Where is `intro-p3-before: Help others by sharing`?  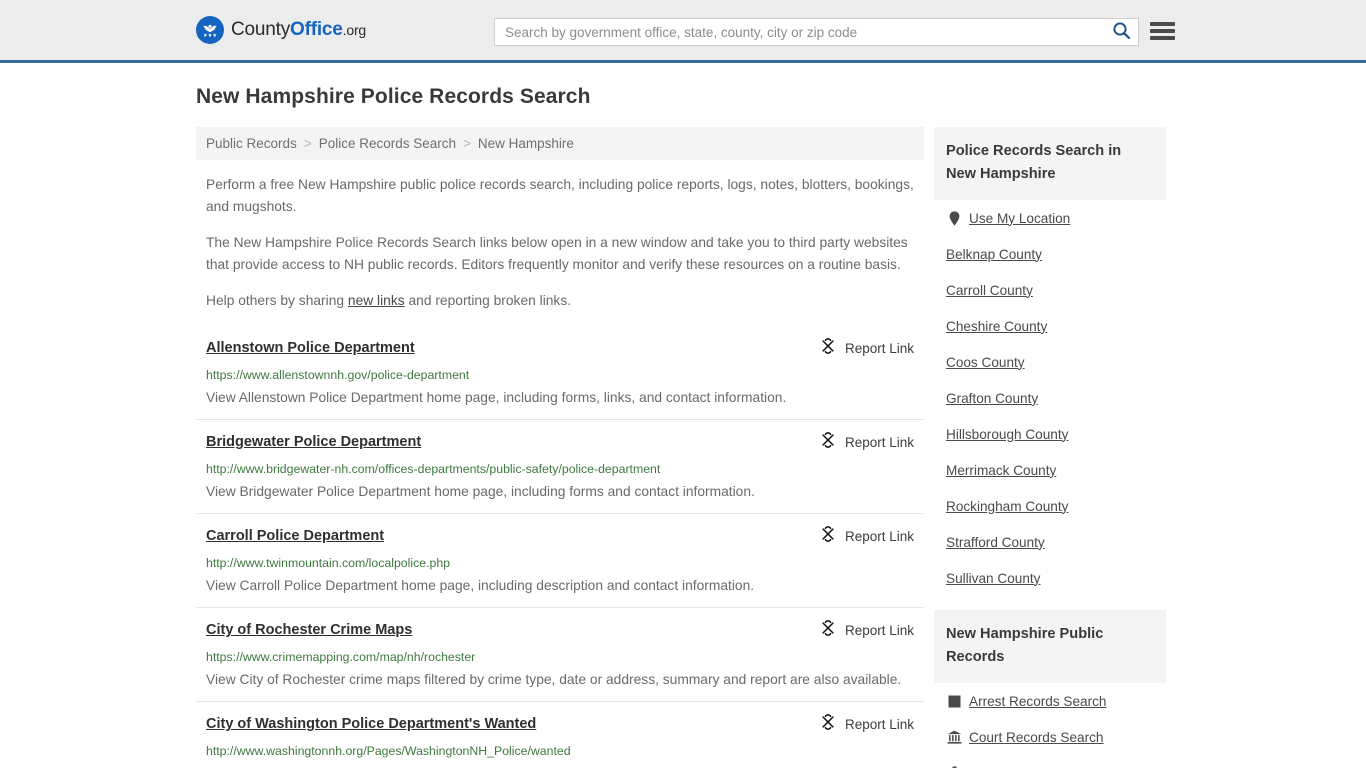
intro-p3-before: Help others by sharing is located at coordinates (277, 300).